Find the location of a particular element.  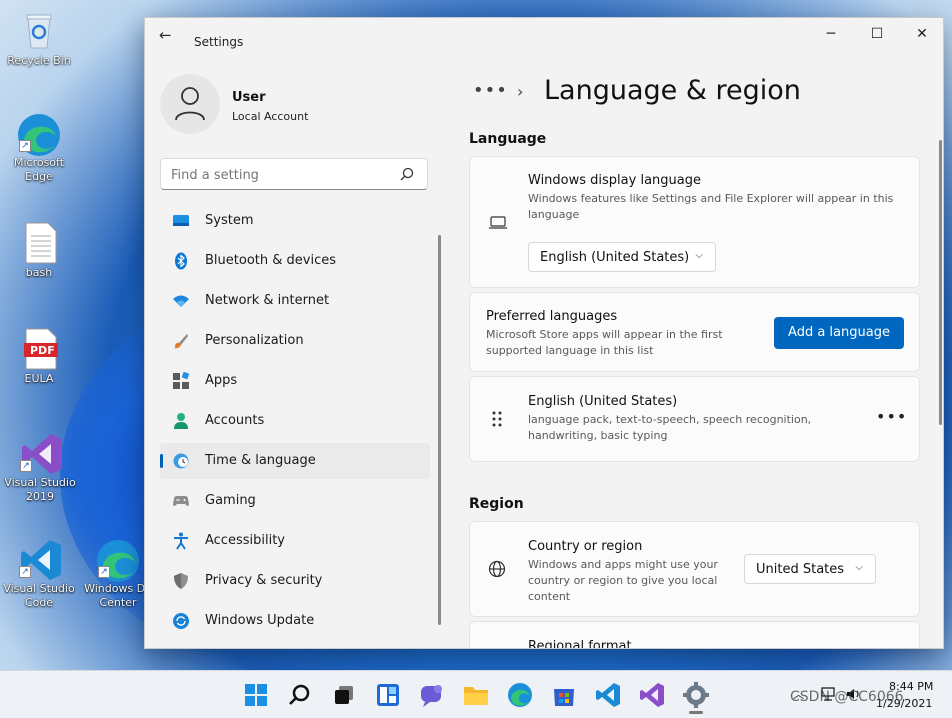

section-title-region: Region is located at coordinates (496, 504).